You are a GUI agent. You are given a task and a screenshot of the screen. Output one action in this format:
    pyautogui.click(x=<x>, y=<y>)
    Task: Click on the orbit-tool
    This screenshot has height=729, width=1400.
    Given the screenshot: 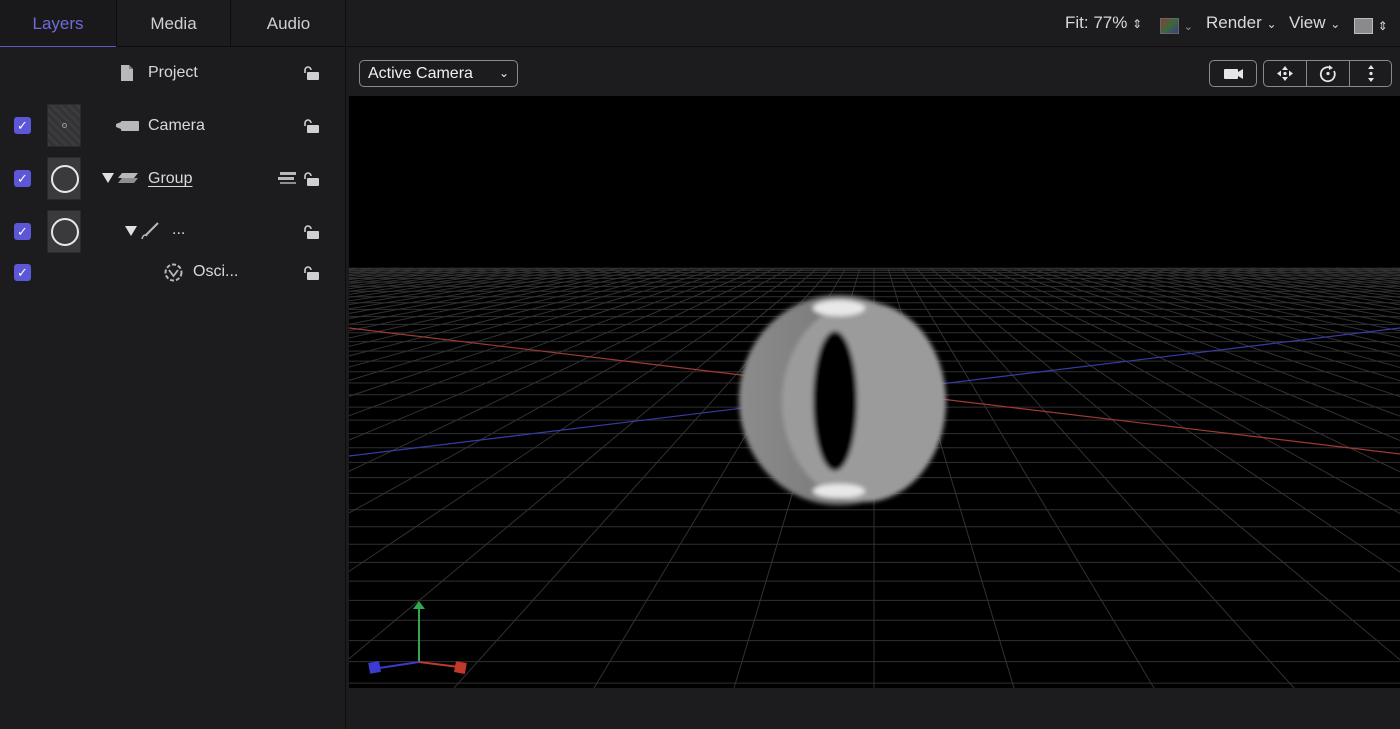 What is the action you would take?
    pyautogui.click(x=1328, y=73)
    